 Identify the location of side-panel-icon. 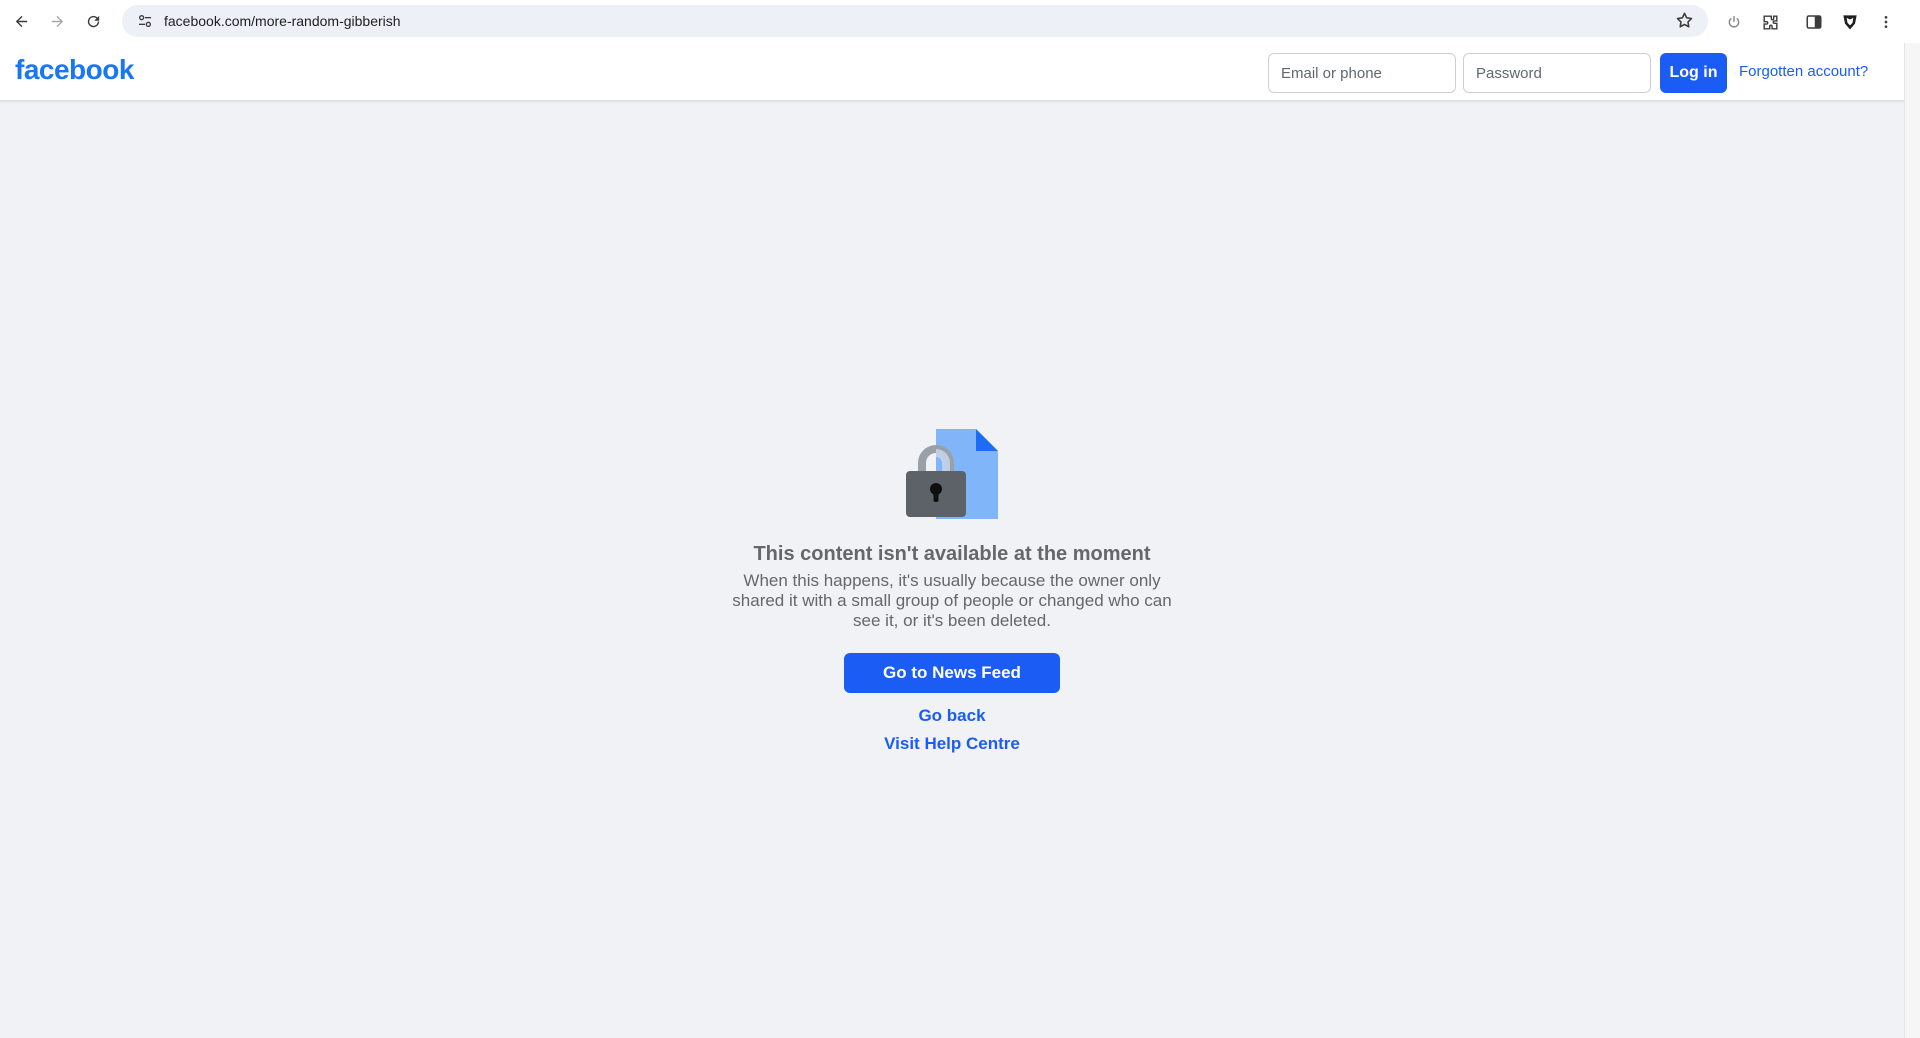
(1814, 22).